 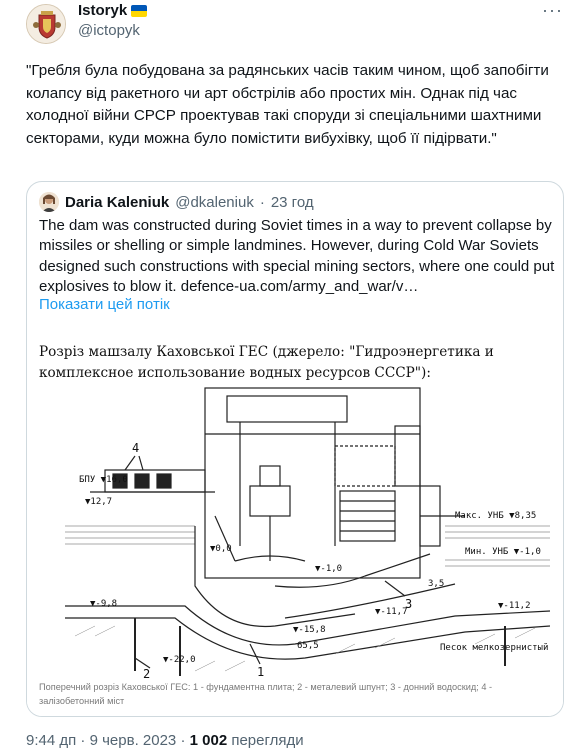 What do you see at coordinates (408, 604) in the screenshot?
I see `label-callout-3: 3` at bounding box center [408, 604].